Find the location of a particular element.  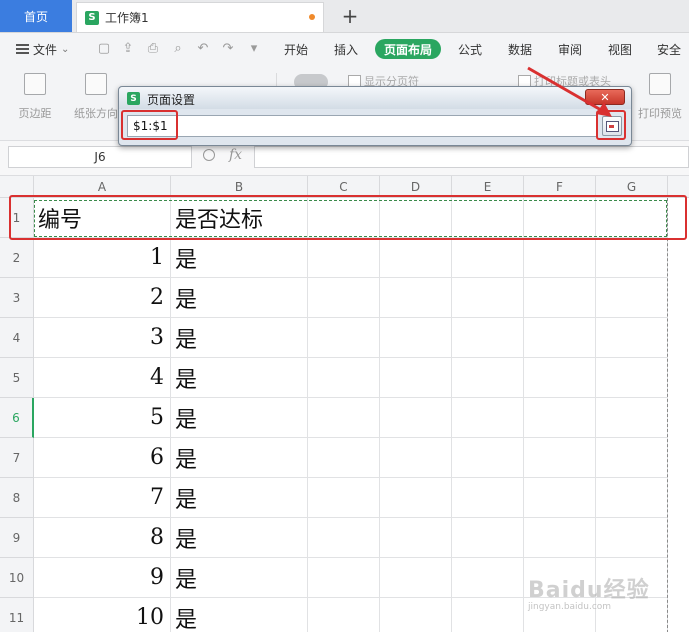

cell-a11: 10 is located at coordinates (102, 615).